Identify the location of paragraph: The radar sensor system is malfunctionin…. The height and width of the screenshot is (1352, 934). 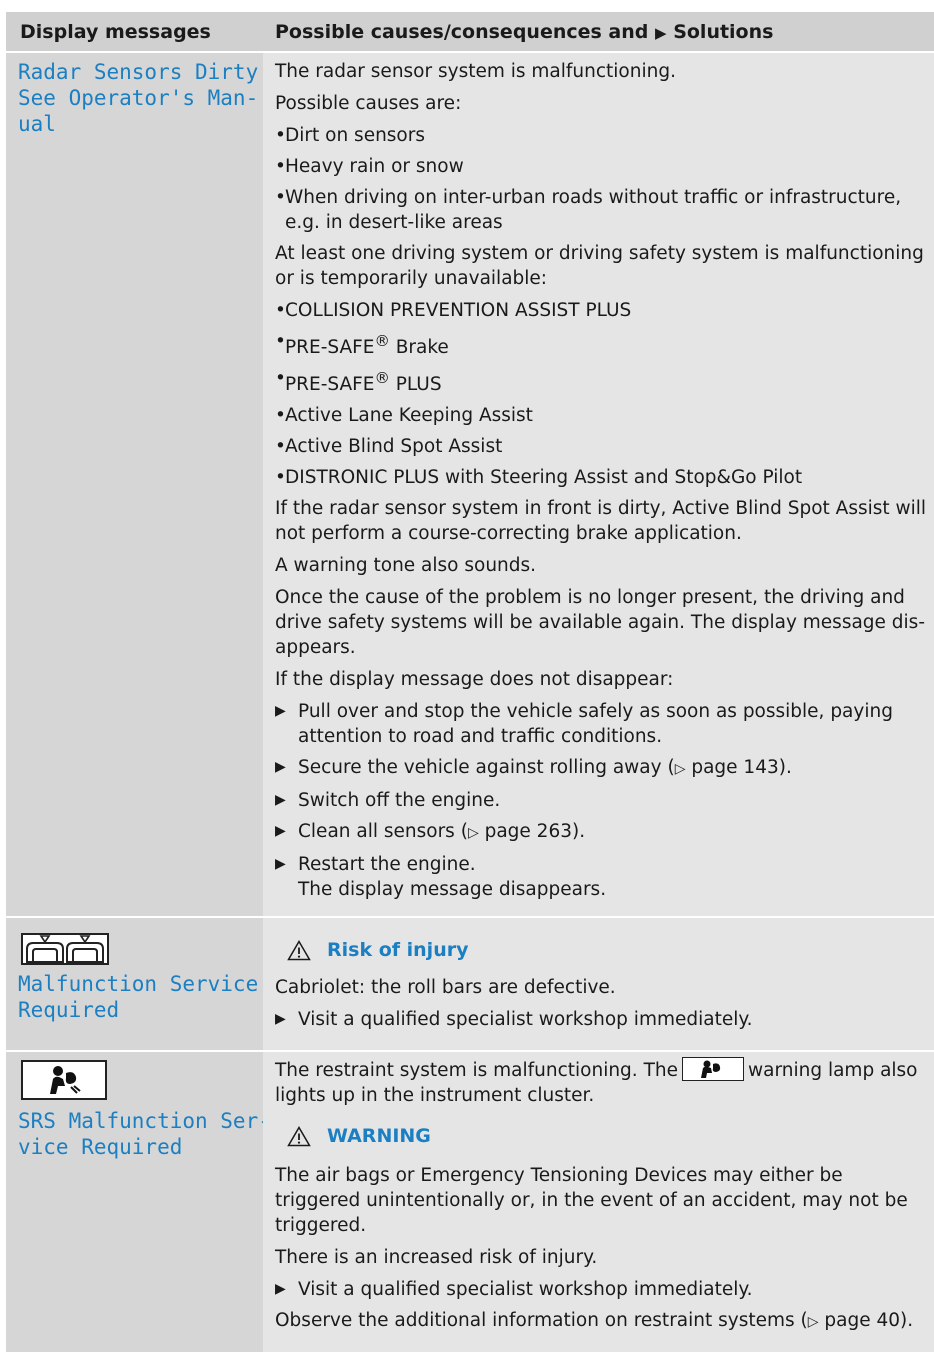
(475, 71).